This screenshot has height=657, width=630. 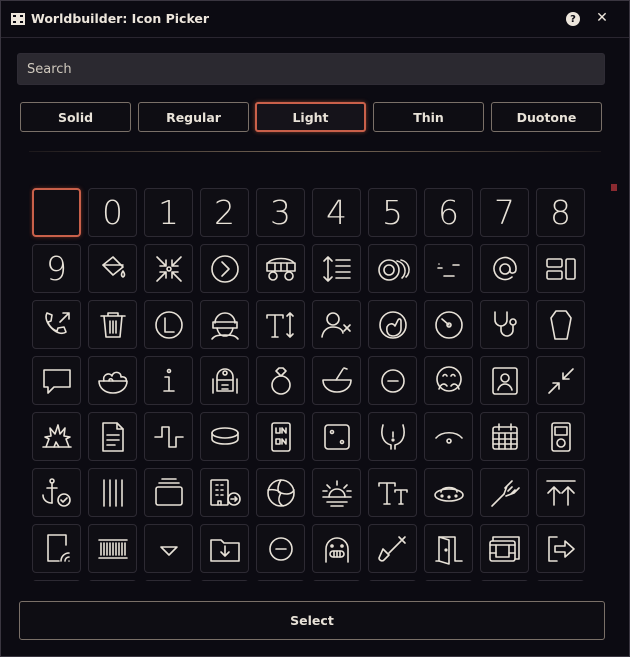 What do you see at coordinates (280, 380) in the screenshot?
I see `ring-diamond-icon` at bounding box center [280, 380].